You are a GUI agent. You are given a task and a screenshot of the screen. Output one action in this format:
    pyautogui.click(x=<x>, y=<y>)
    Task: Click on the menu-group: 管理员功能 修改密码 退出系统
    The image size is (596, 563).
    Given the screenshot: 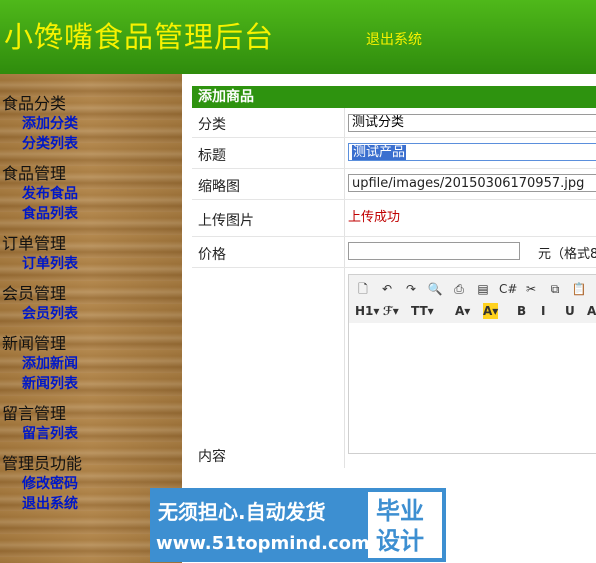 What is the action you would take?
    pyautogui.click(x=42, y=484)
    